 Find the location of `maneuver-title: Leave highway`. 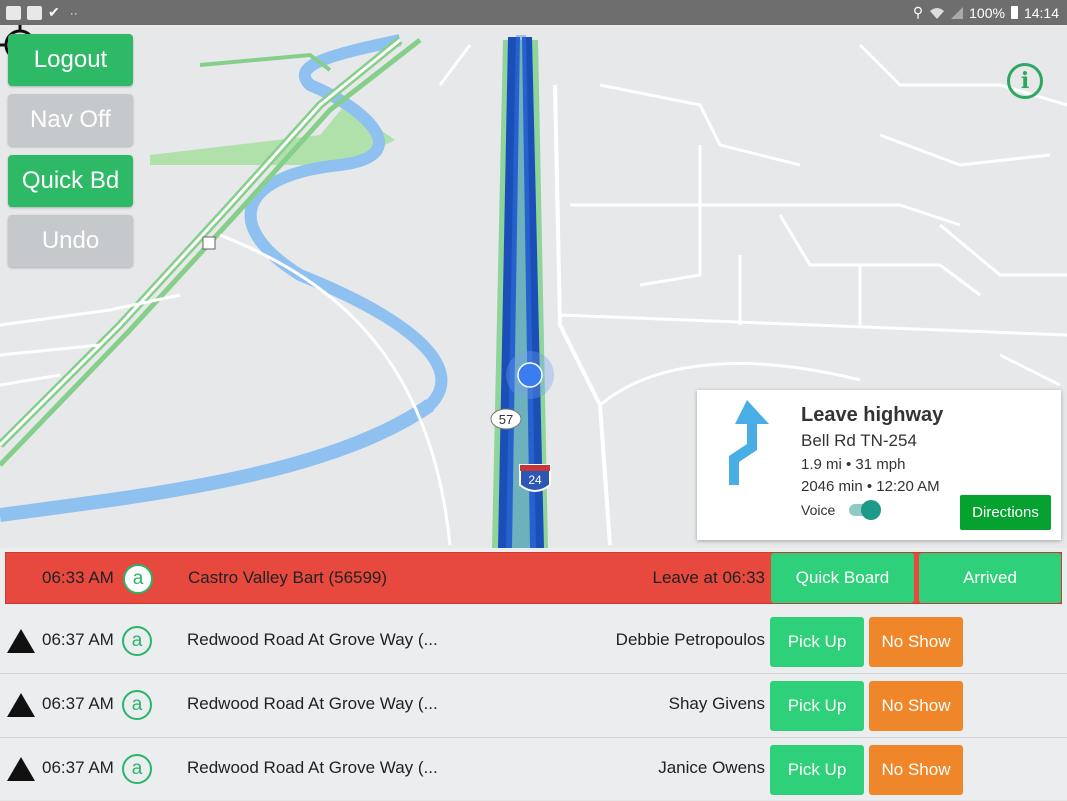

maneuver-title: Leave highway is located at coordinates (872, 415).